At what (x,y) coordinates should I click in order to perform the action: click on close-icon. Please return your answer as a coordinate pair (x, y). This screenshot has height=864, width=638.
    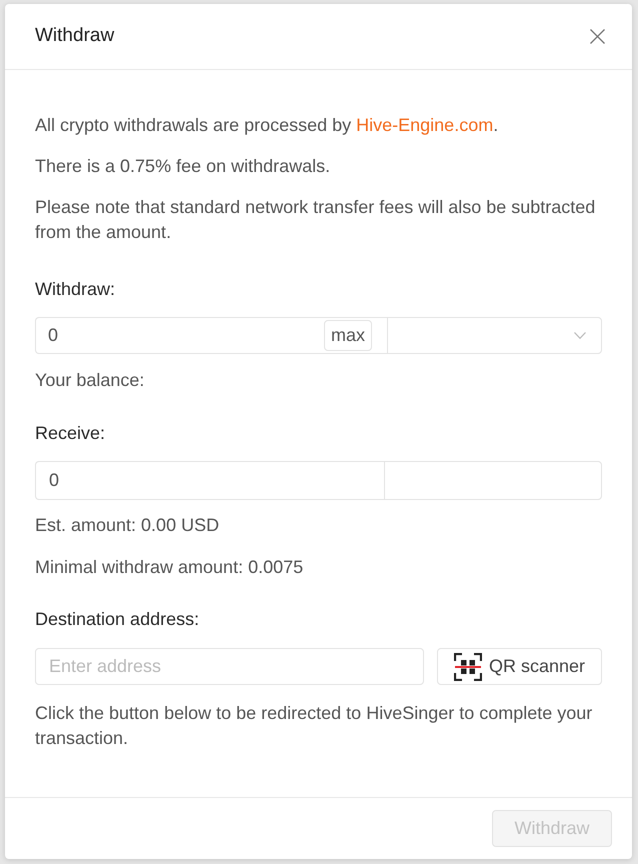
    Looking at the image, I should click on (597, 36).